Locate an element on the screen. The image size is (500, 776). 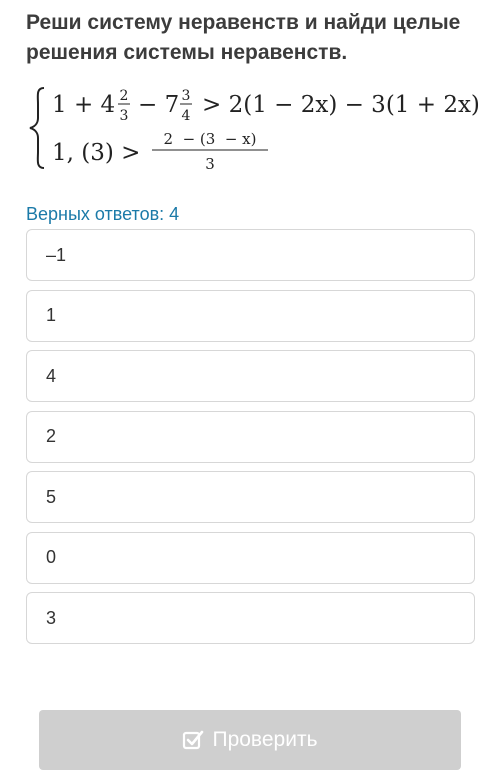
line1-frac2-num: 3 is located at coordinates (186, 96).